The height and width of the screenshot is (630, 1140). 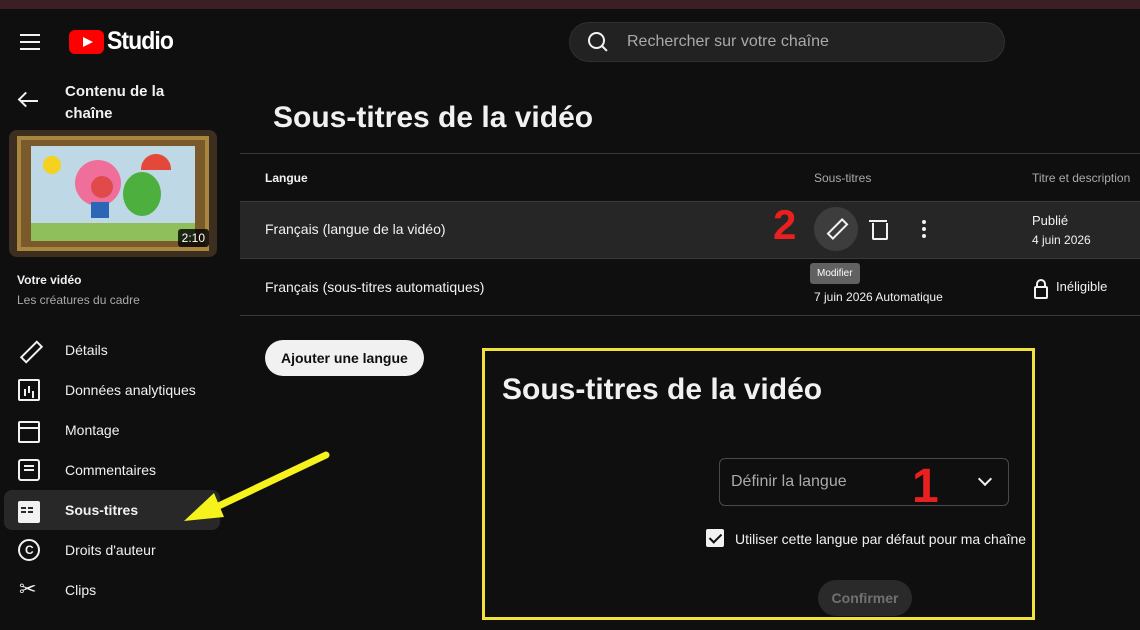 What do you see at coordinates (879, 230) in the screenshot?
I see `trash-icon` at bounding box center [879, 230].